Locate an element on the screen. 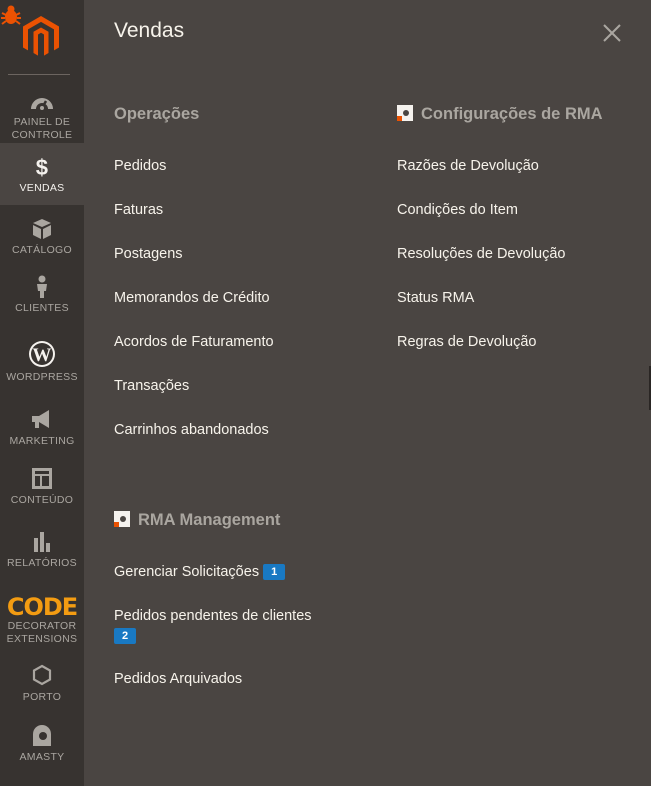 The image size is (651, 786). sidebar-item-reports: RELATÓRIOS is located at coordinates (42, 550).